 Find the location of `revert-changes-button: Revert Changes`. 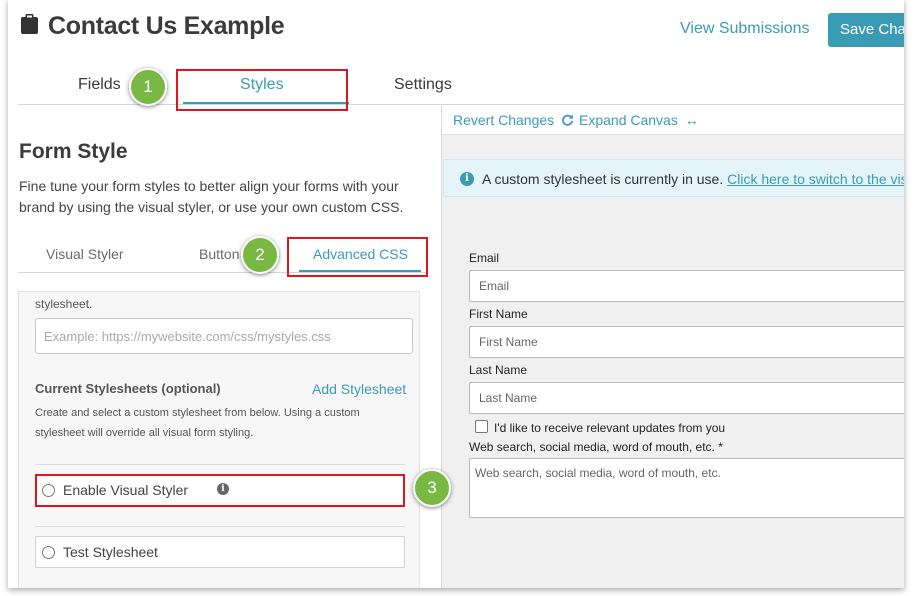

revert-changes-button: Revert Changes is located at coordinates (513, 120).